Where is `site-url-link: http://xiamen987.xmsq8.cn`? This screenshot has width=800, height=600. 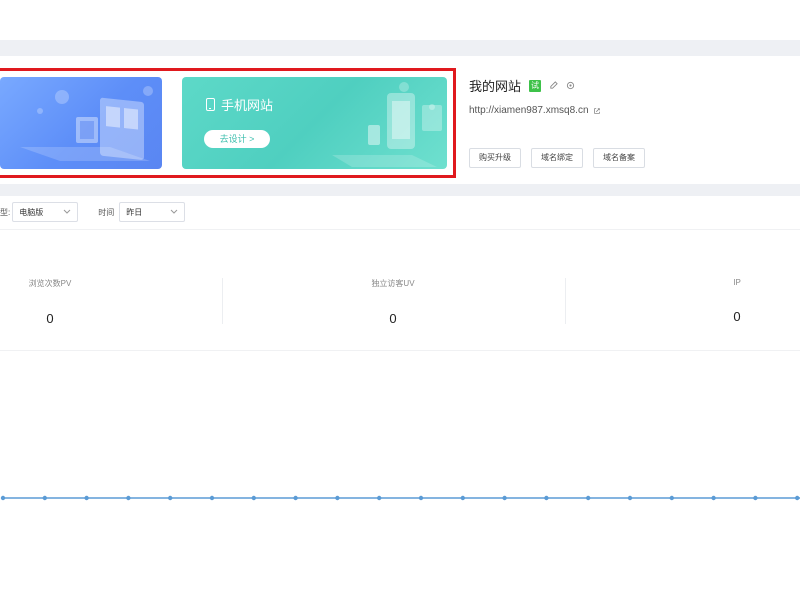 site-url-link: http://xiamen987.xmsq8.cn is located at coordinates (529, 110).